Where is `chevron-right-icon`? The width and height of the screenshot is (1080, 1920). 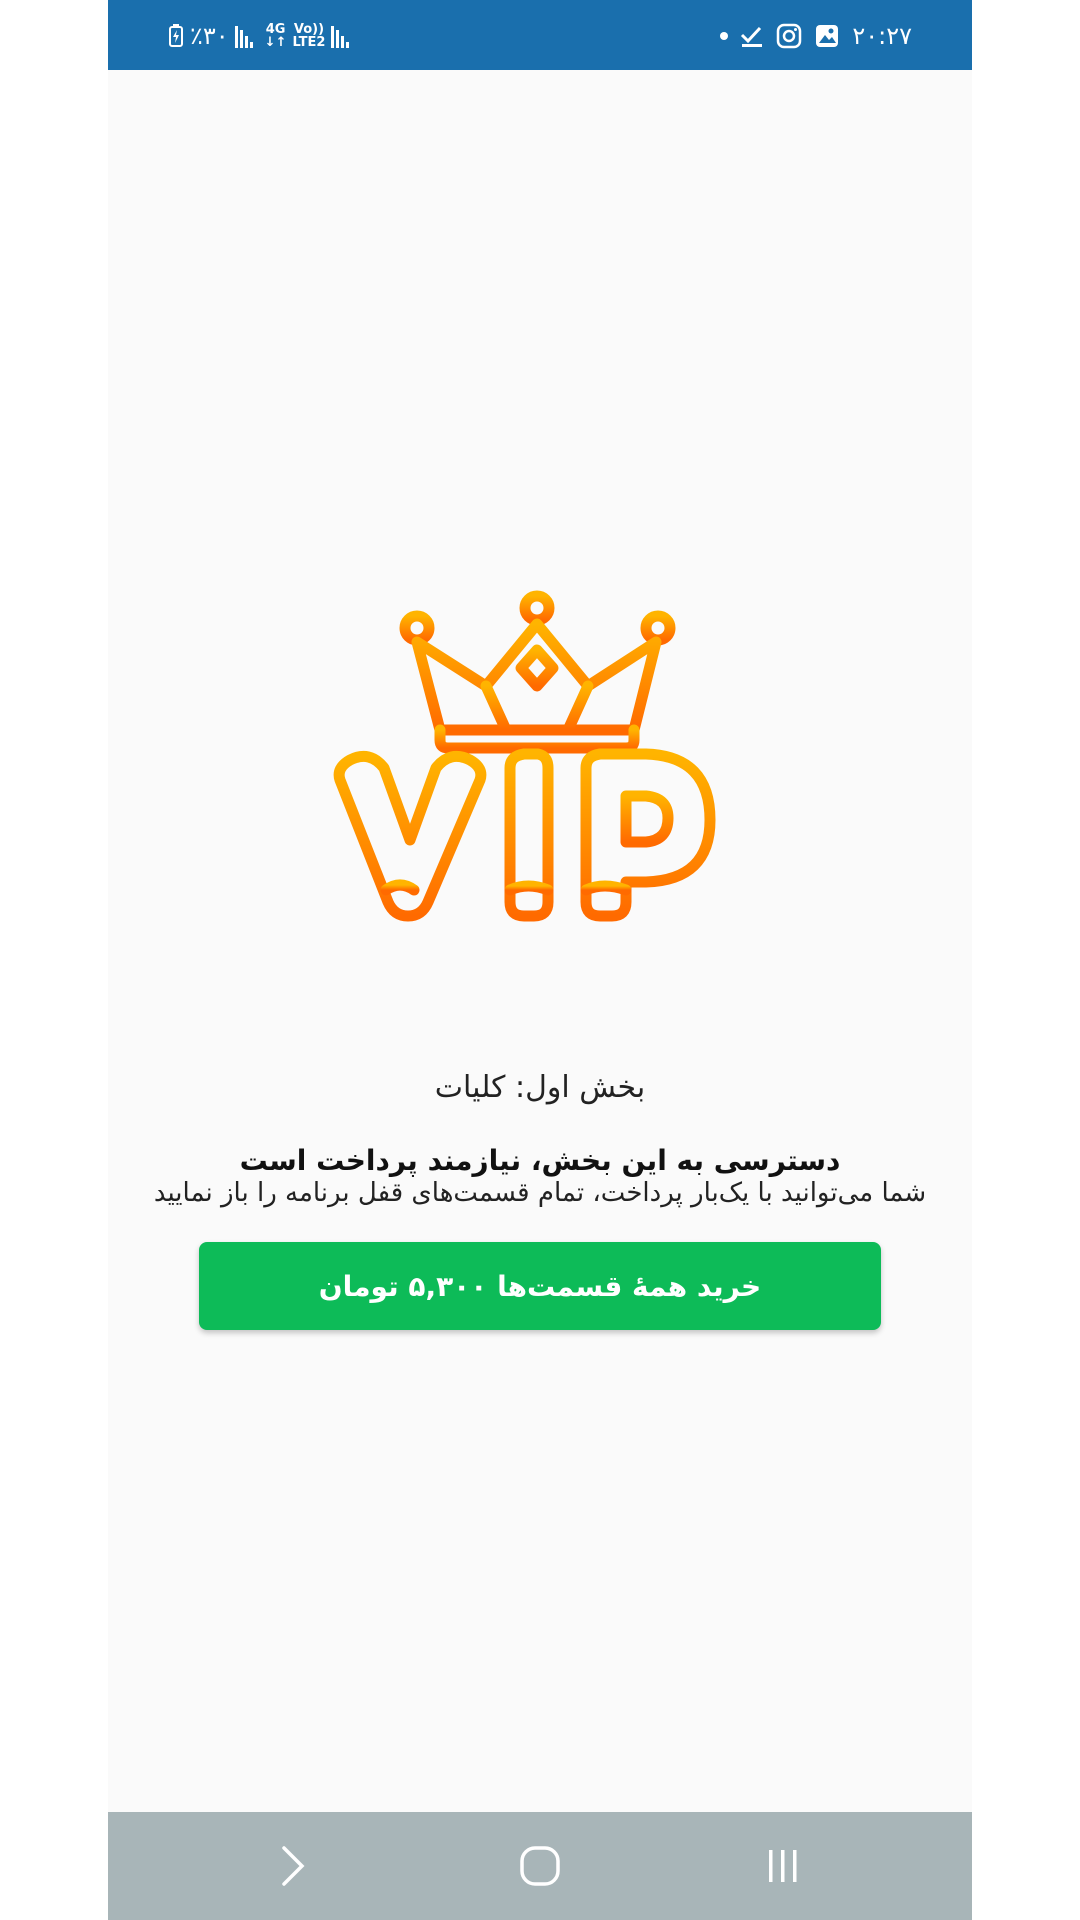
chevron-right-icon is located at coordinates (293, 1866).